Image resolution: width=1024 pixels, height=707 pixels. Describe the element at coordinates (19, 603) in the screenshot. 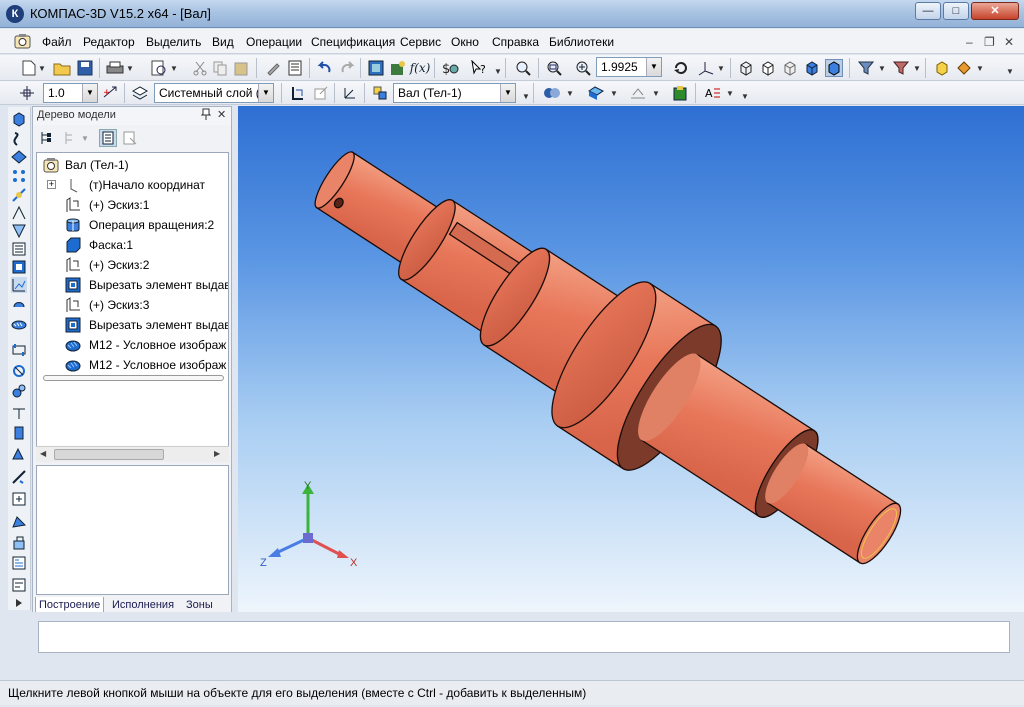

I see `toolbar-expand-arrow-icon` at that location.